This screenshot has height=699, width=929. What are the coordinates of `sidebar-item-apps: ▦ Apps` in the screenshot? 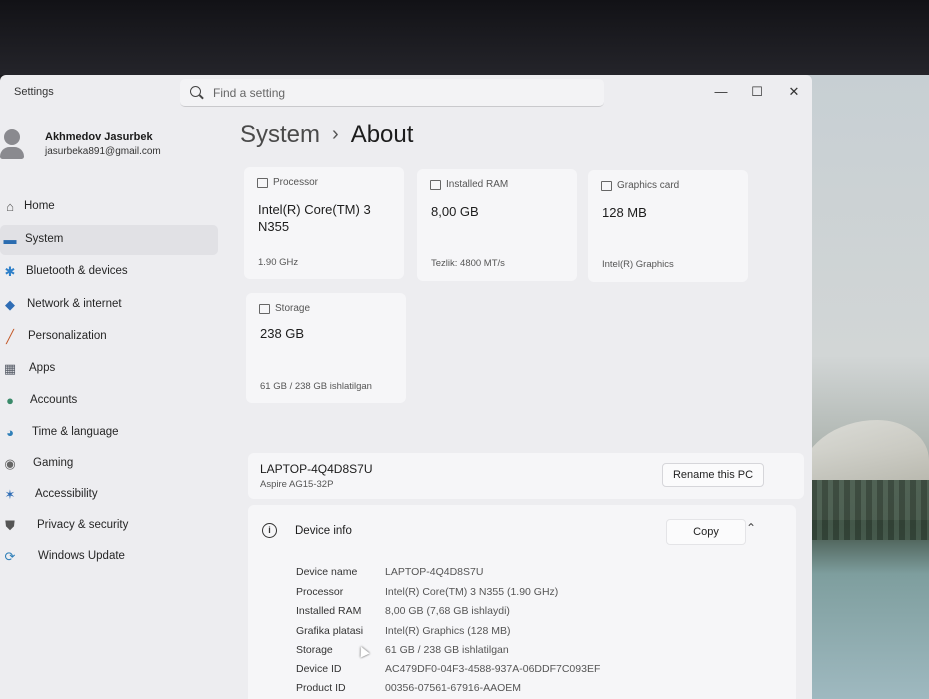 It's located at (109, 369).